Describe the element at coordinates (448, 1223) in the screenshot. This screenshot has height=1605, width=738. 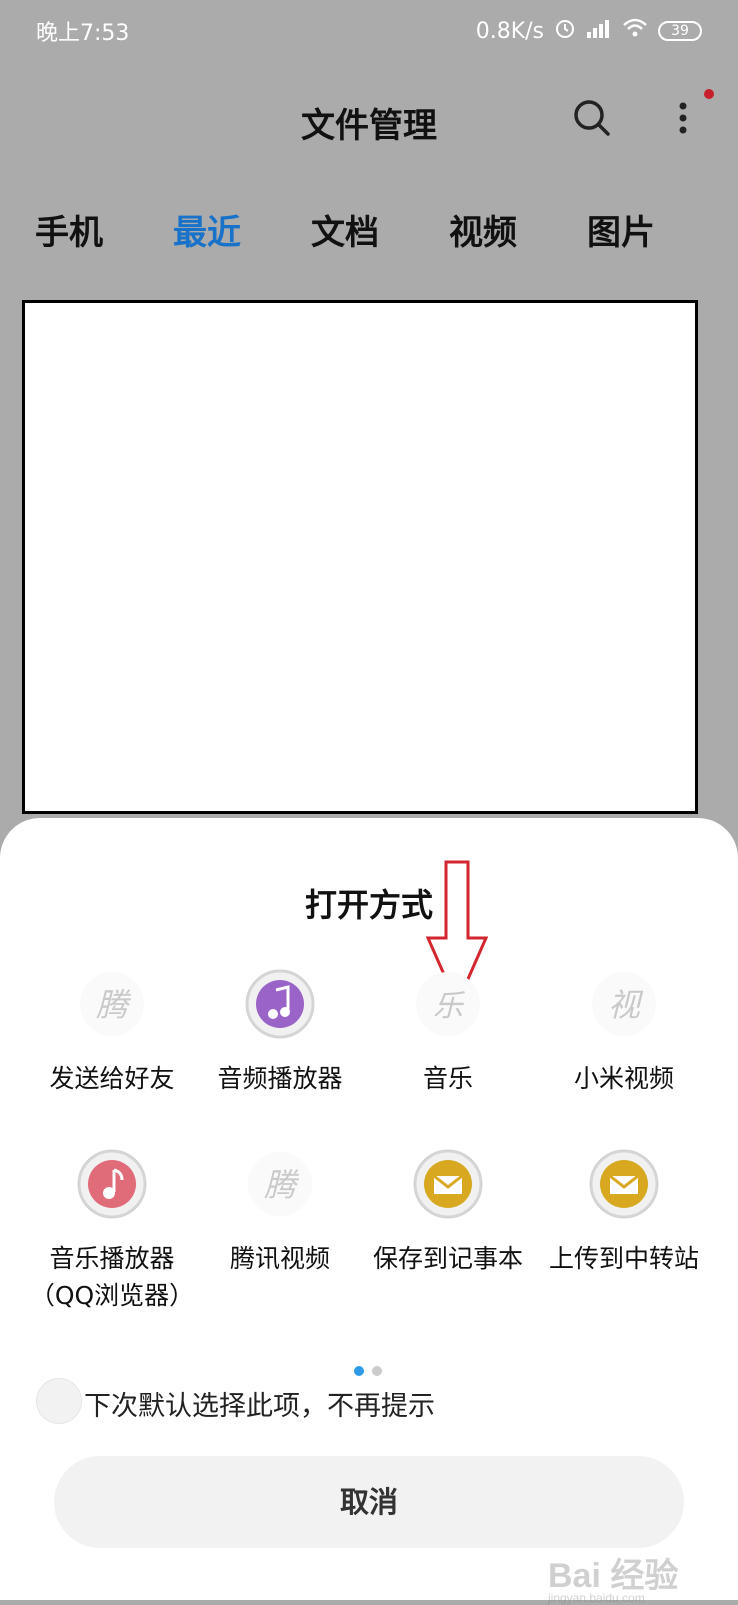
I see `app-save-to-notepad: 保存到记事本` at that location.